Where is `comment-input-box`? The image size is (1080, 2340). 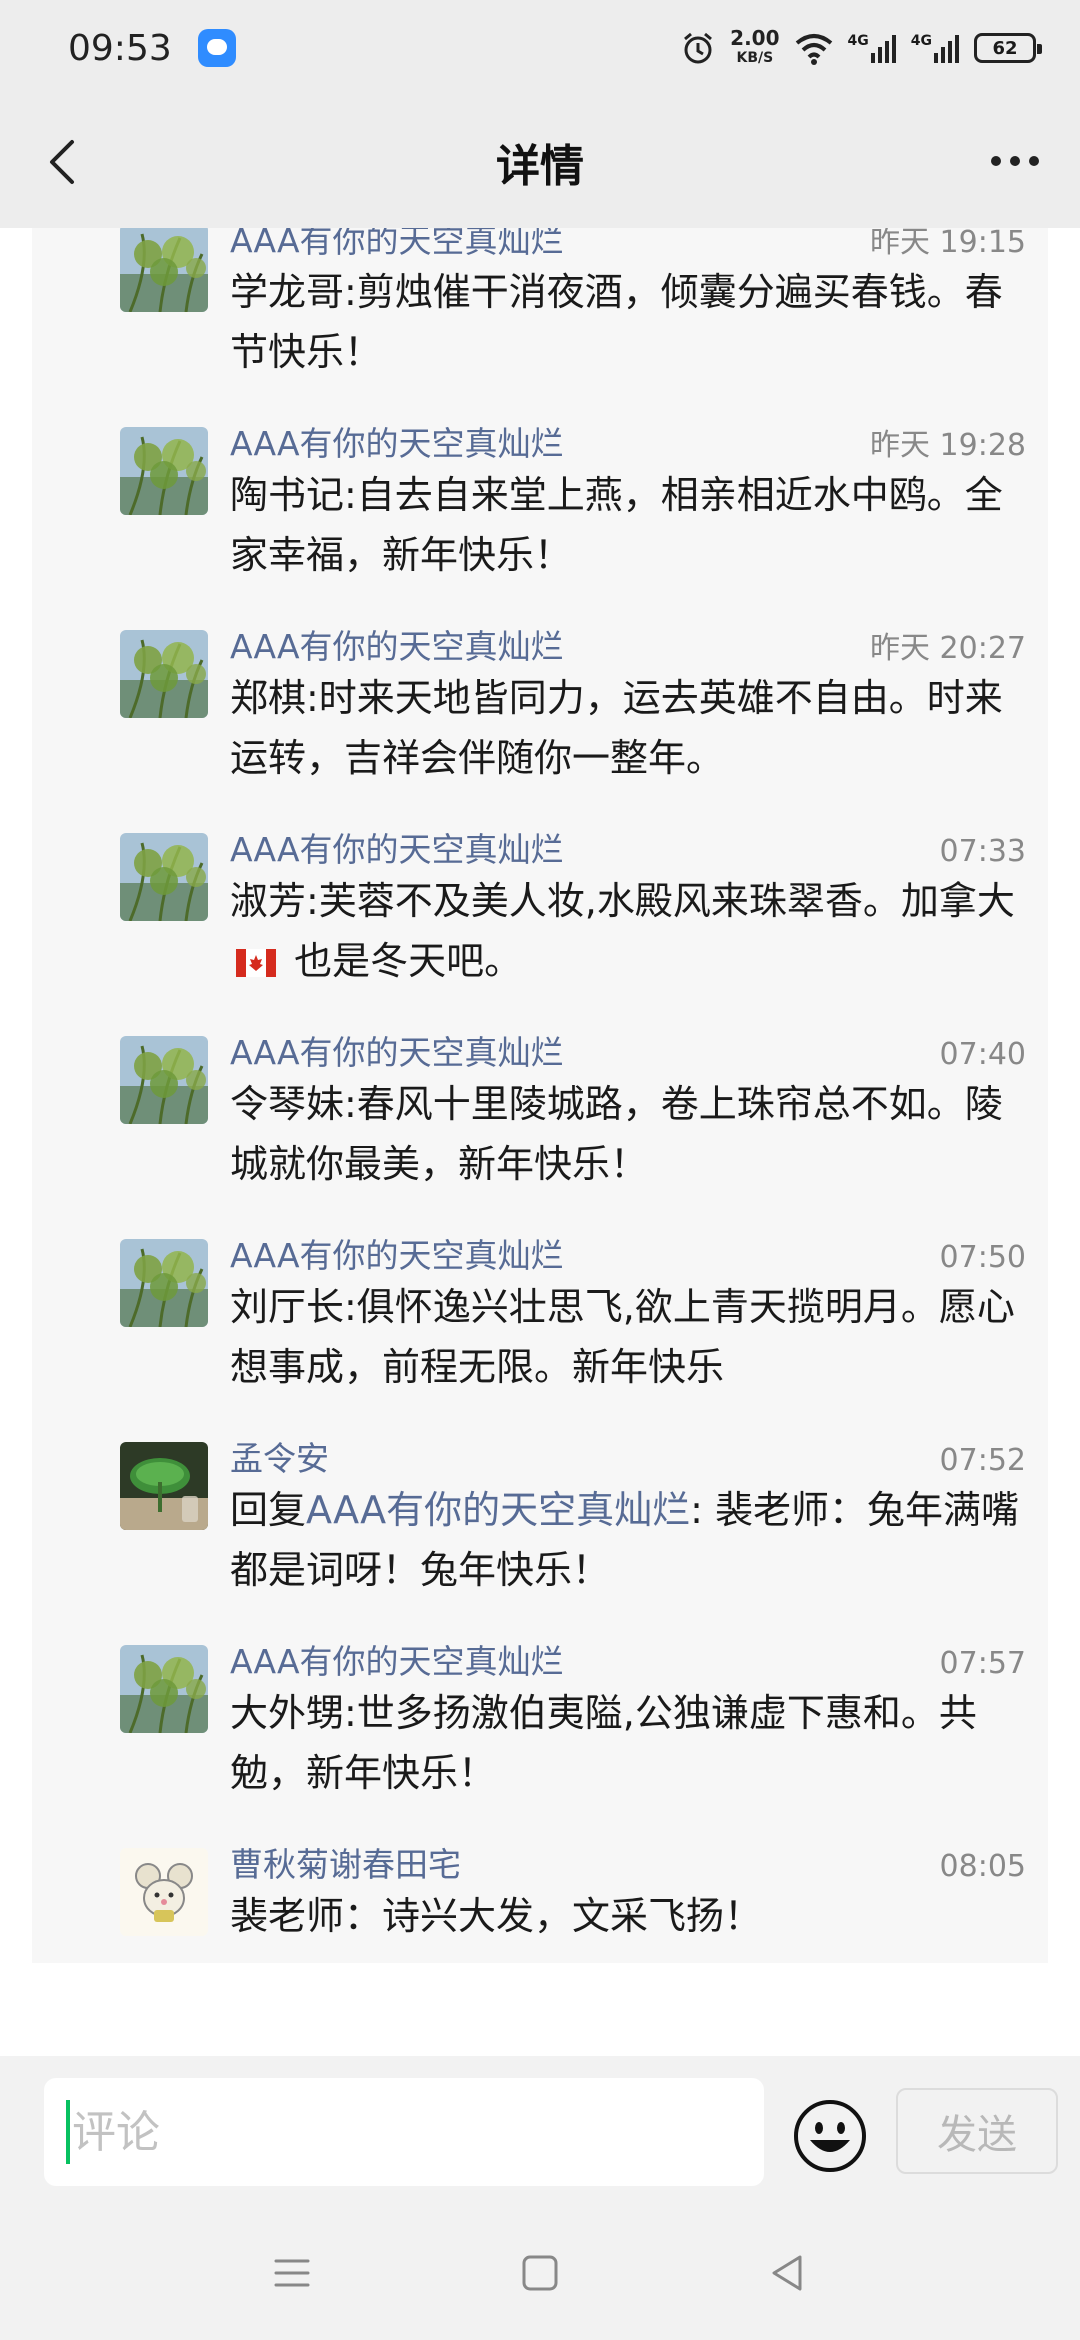
comment-input-box is located at coordinates (404, 2132).